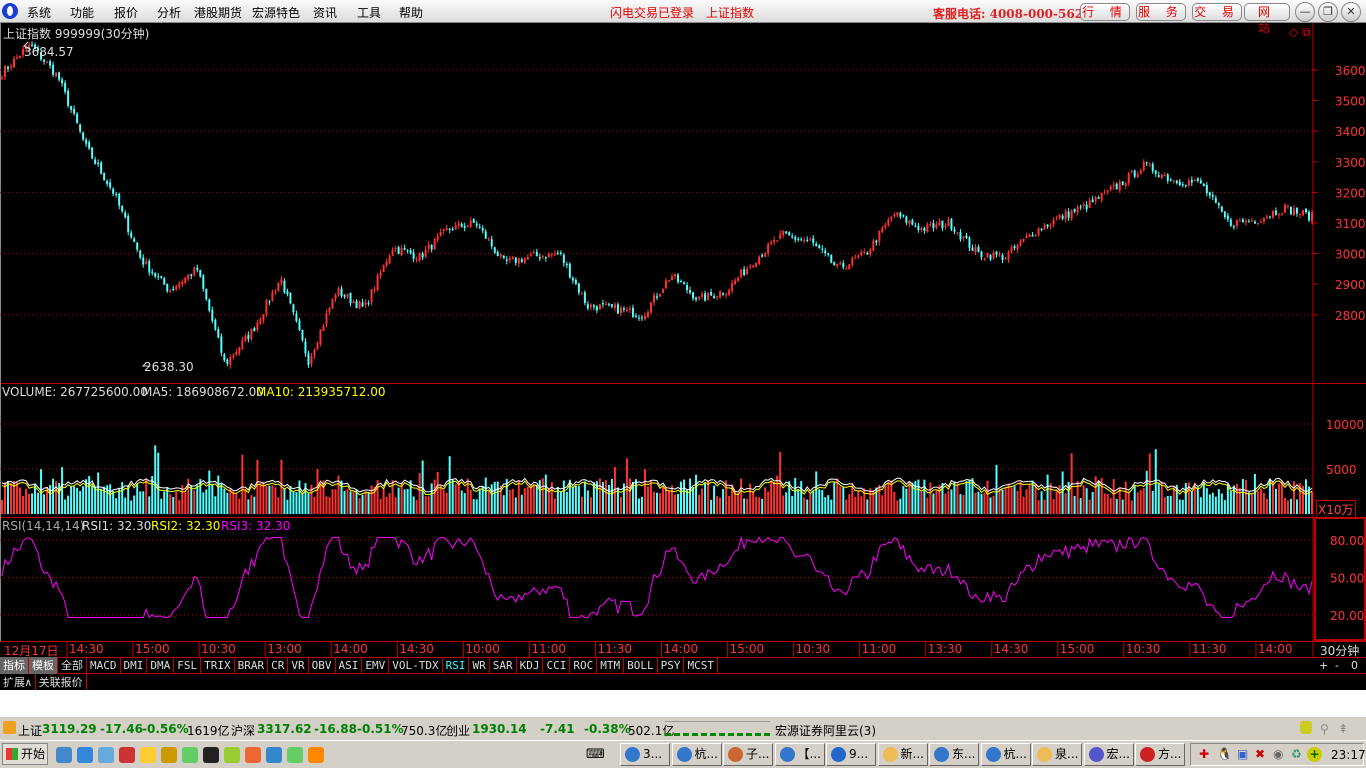 The image size is (1366, 768). What do you see at coordinates (641, 665) in the screenshot?
I see `indicator-tab: BOLL` at bounding box center [641, 665].